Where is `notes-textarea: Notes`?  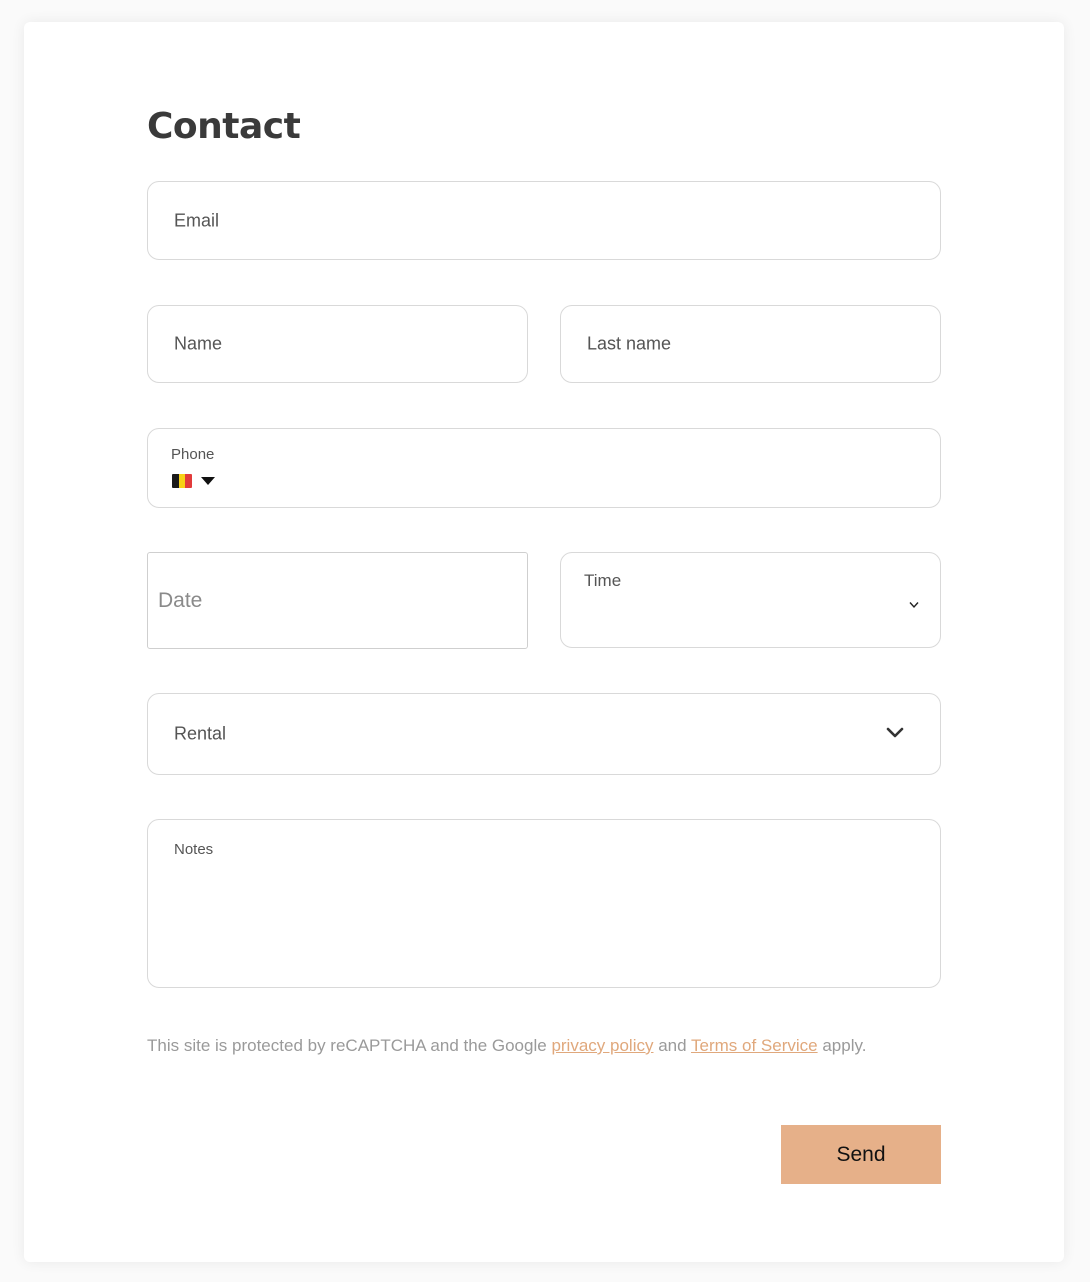 notes-textarea: Notes is located at coordinates (544, 903).